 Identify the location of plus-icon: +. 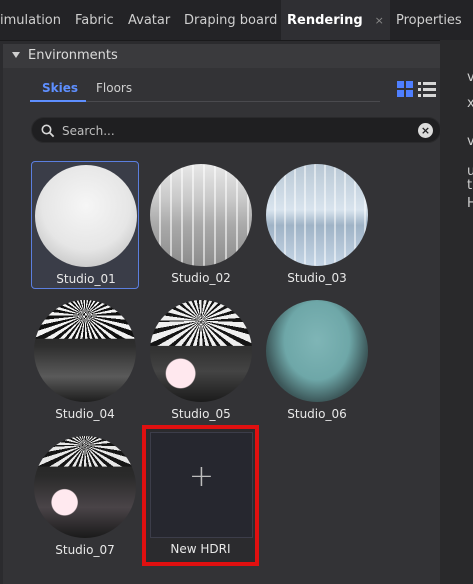
(201, 476).